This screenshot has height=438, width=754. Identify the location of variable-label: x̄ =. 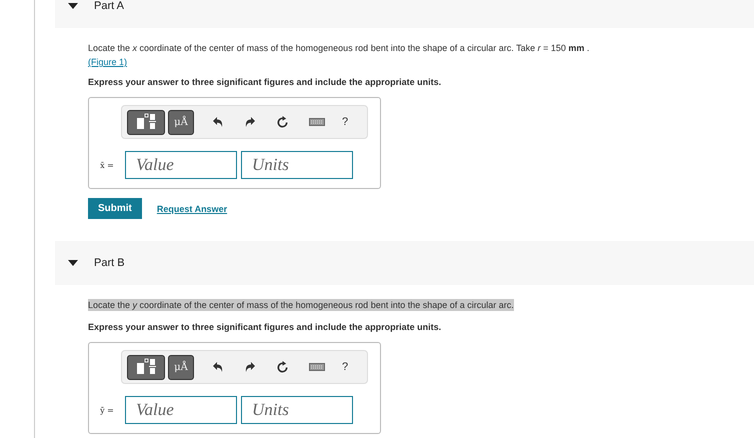
(107, 165).